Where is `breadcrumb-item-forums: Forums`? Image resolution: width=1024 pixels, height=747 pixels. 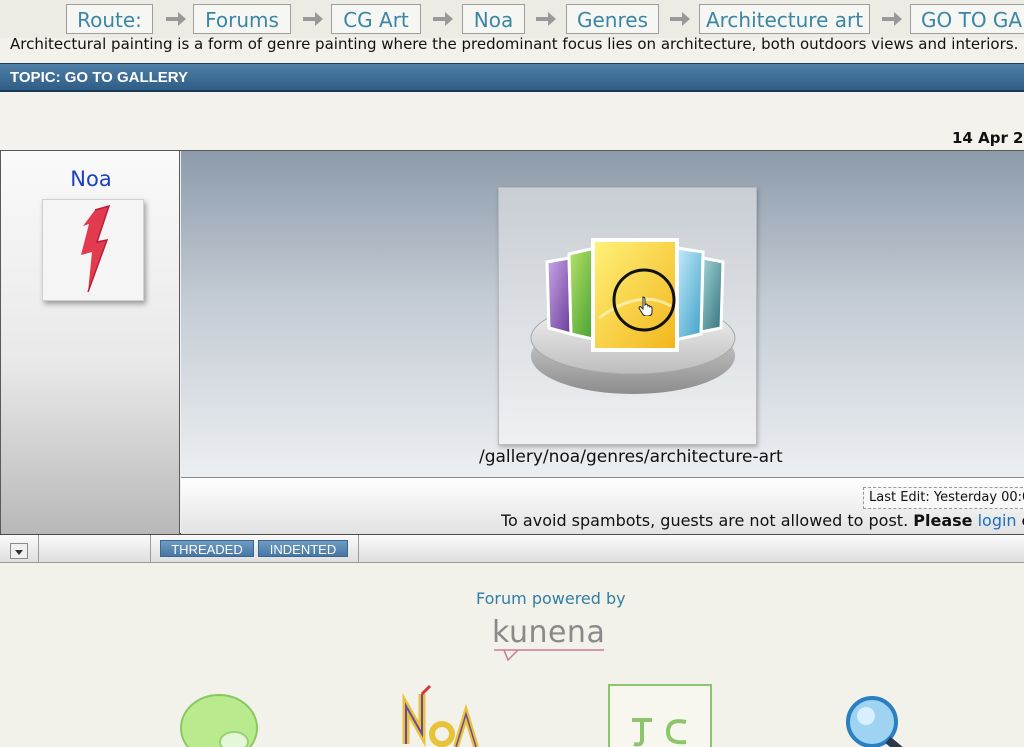 breadcrumb-item-forums: Forums is located at coordinates (242, 19).